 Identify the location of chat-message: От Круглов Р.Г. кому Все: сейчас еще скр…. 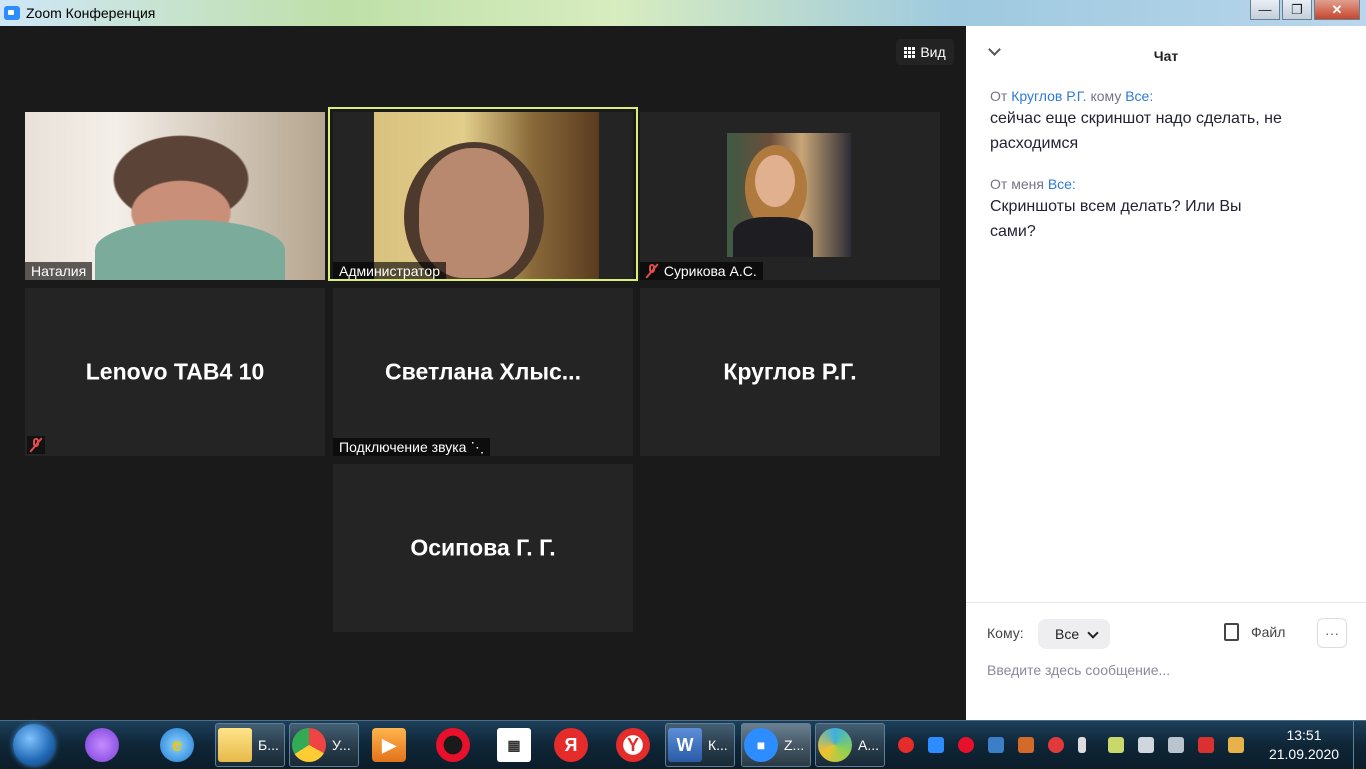
(1155, 122).